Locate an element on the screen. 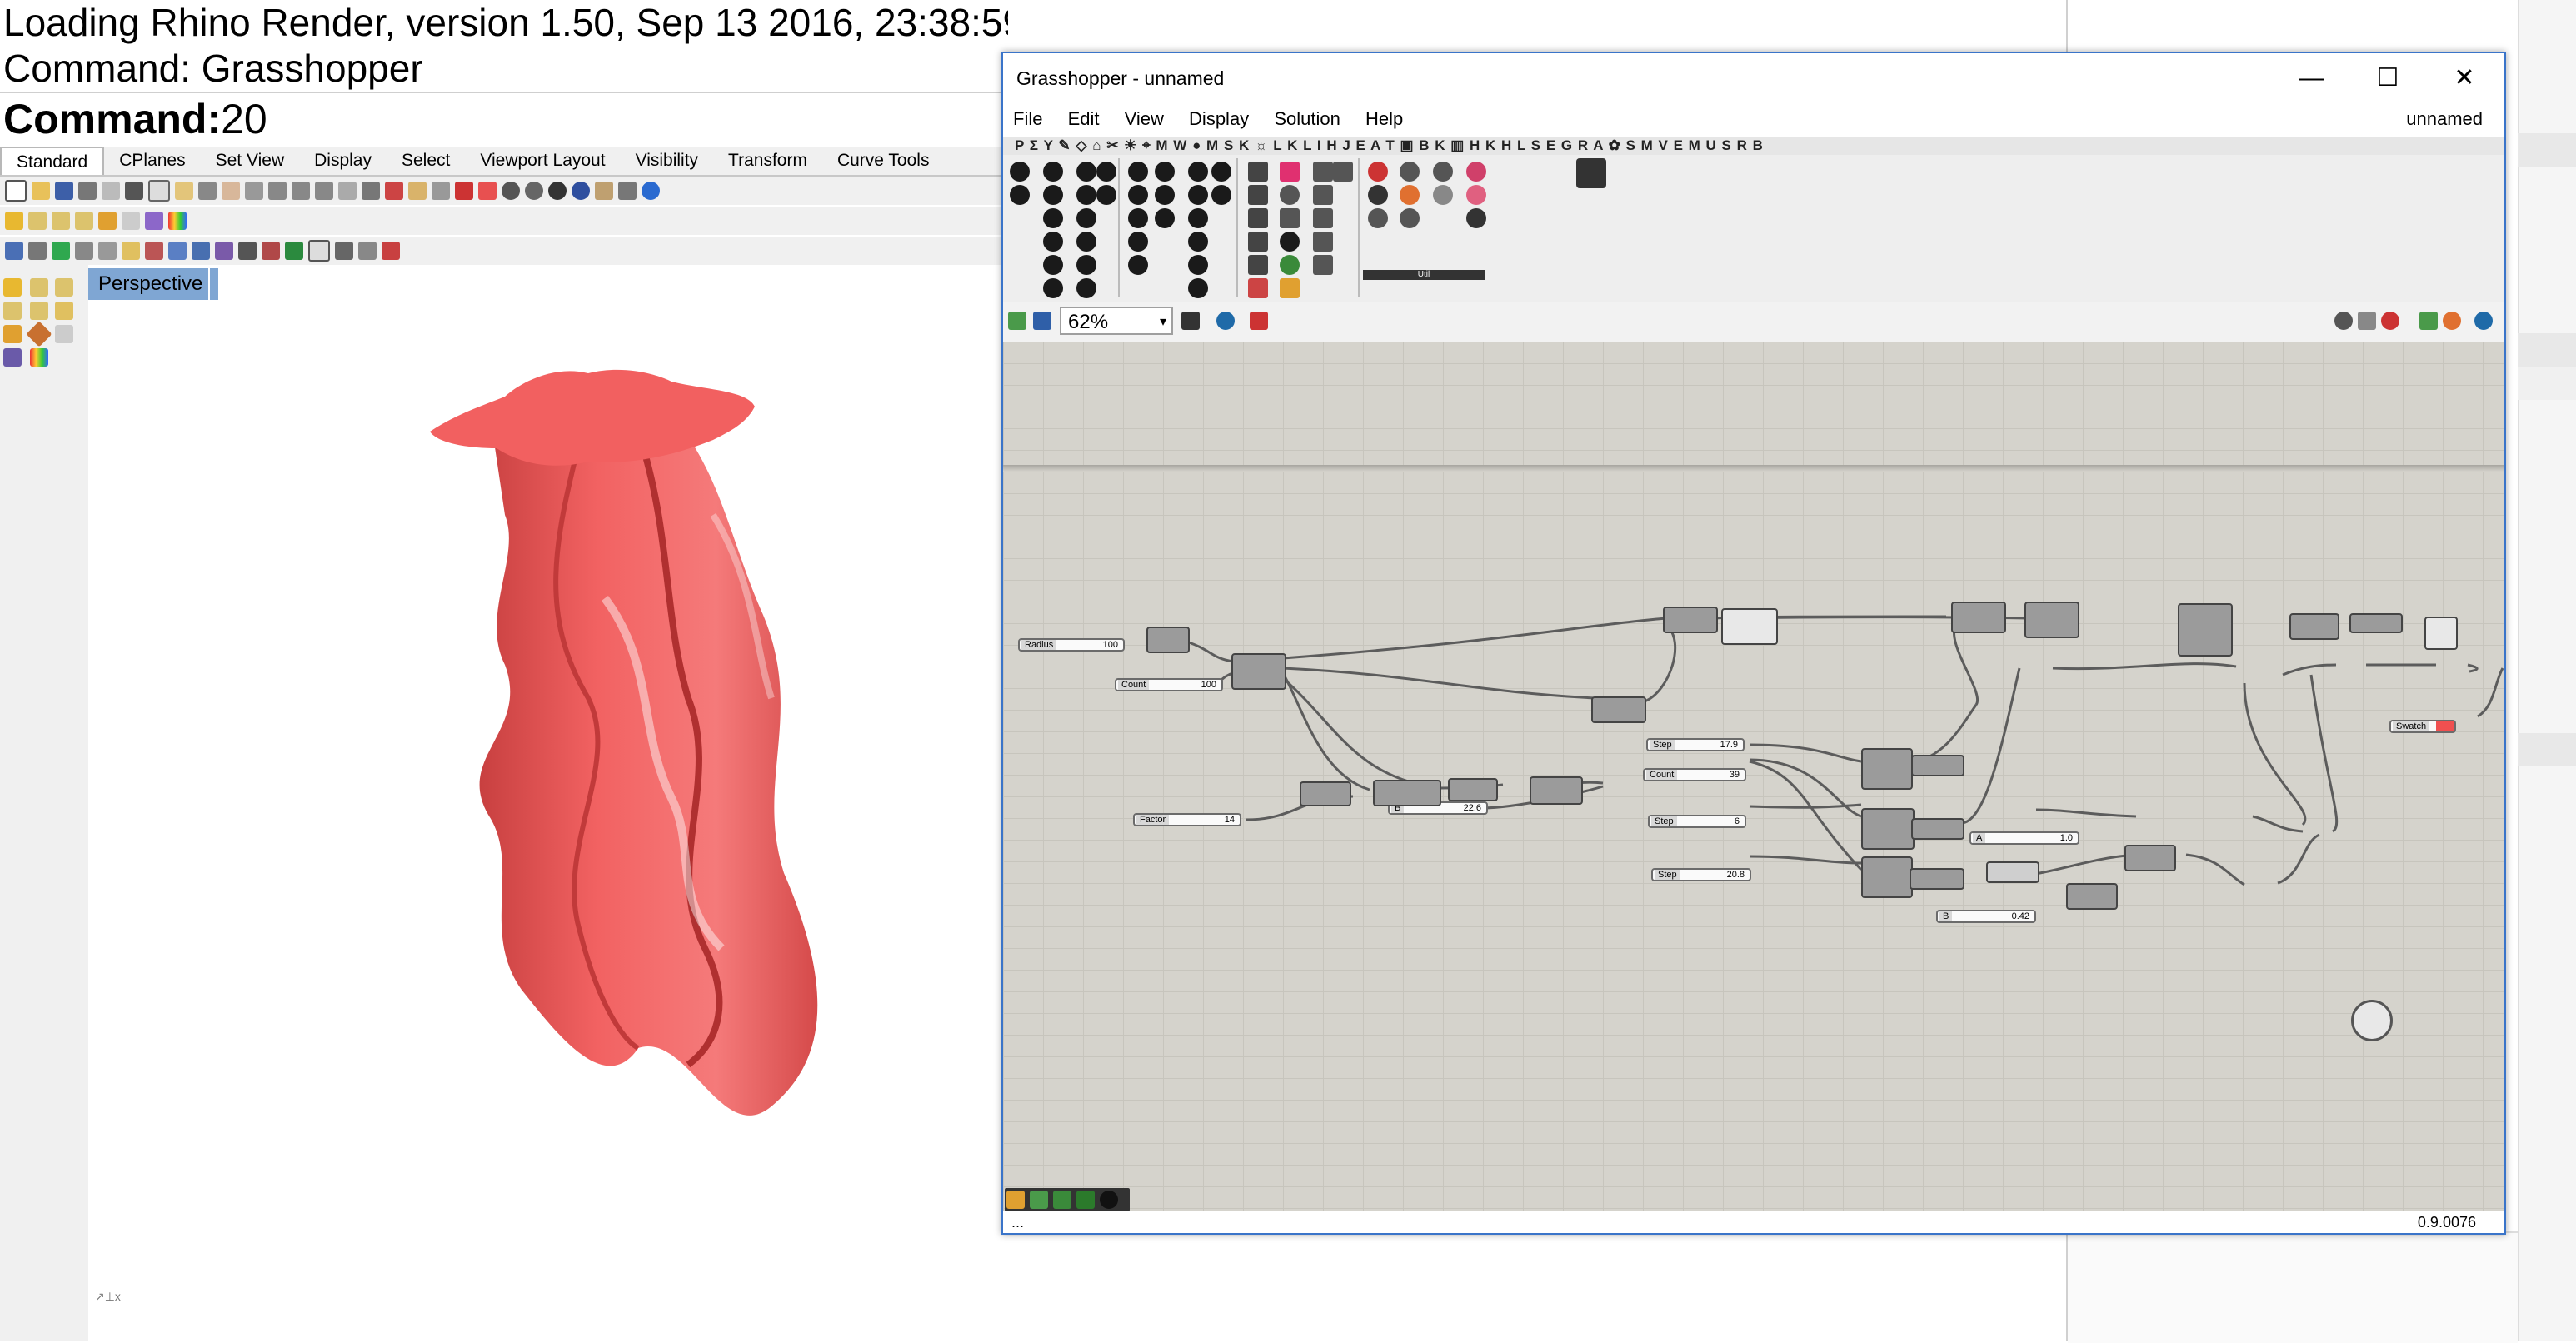  menu-view: View is located at coordinates (1144, 118).